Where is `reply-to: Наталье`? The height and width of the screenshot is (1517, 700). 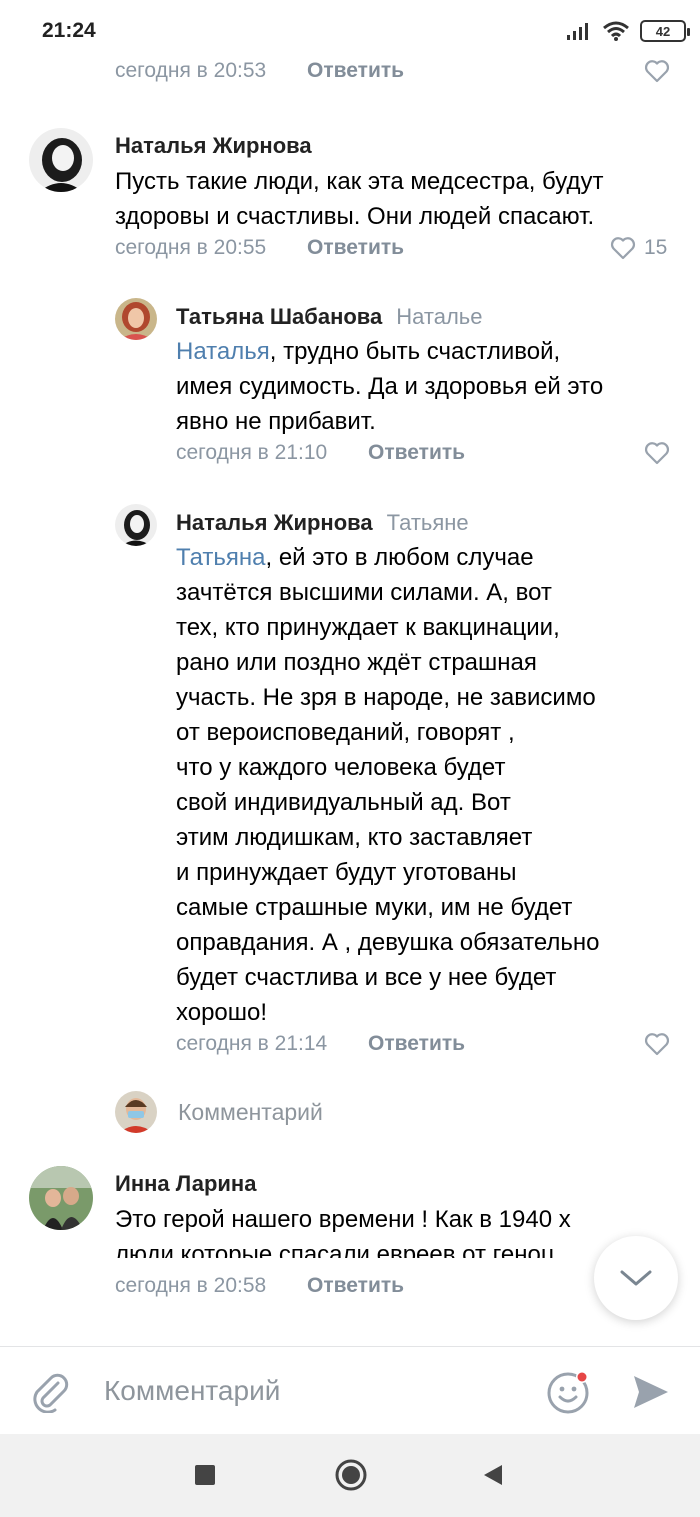 reply-to: Наталье is located at coordinates (439, 316).